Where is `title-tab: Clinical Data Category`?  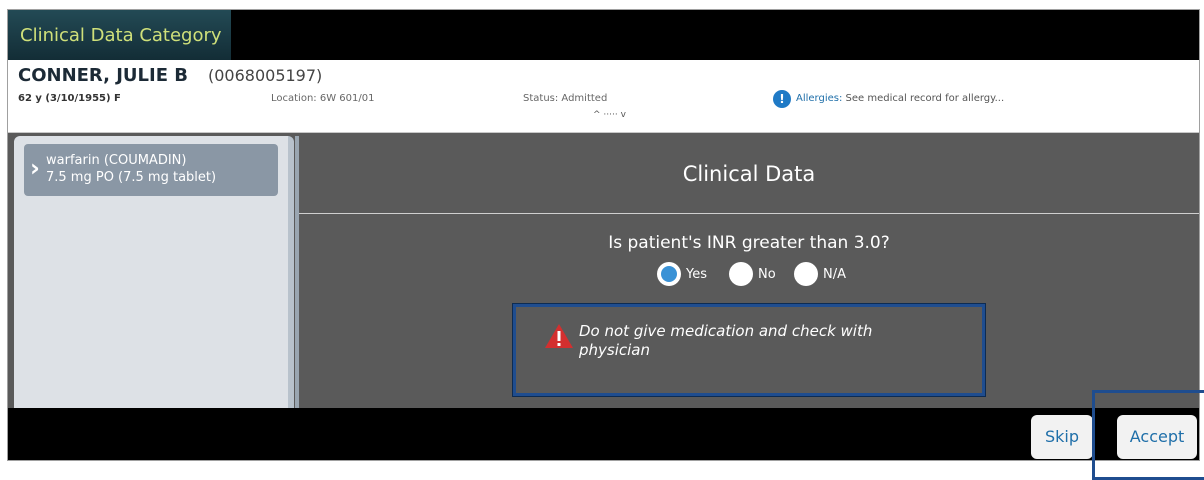 title-tab: Clinical Data Category is located at coordinates (119, 35).